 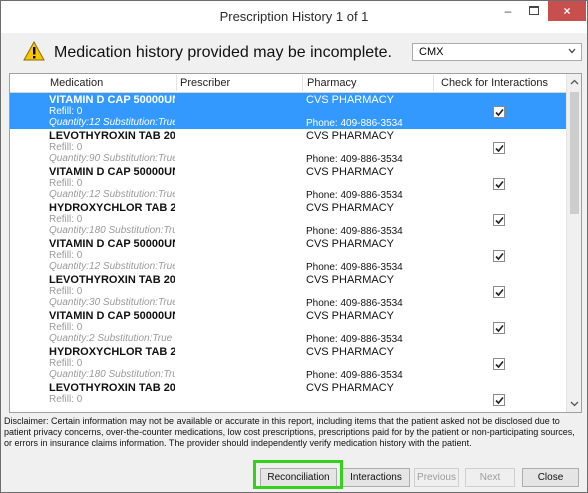 What do you see at coordinates (431, 52) in the screenshot?
I see `source-select-value: CMX` at bounding box center [431, 52].